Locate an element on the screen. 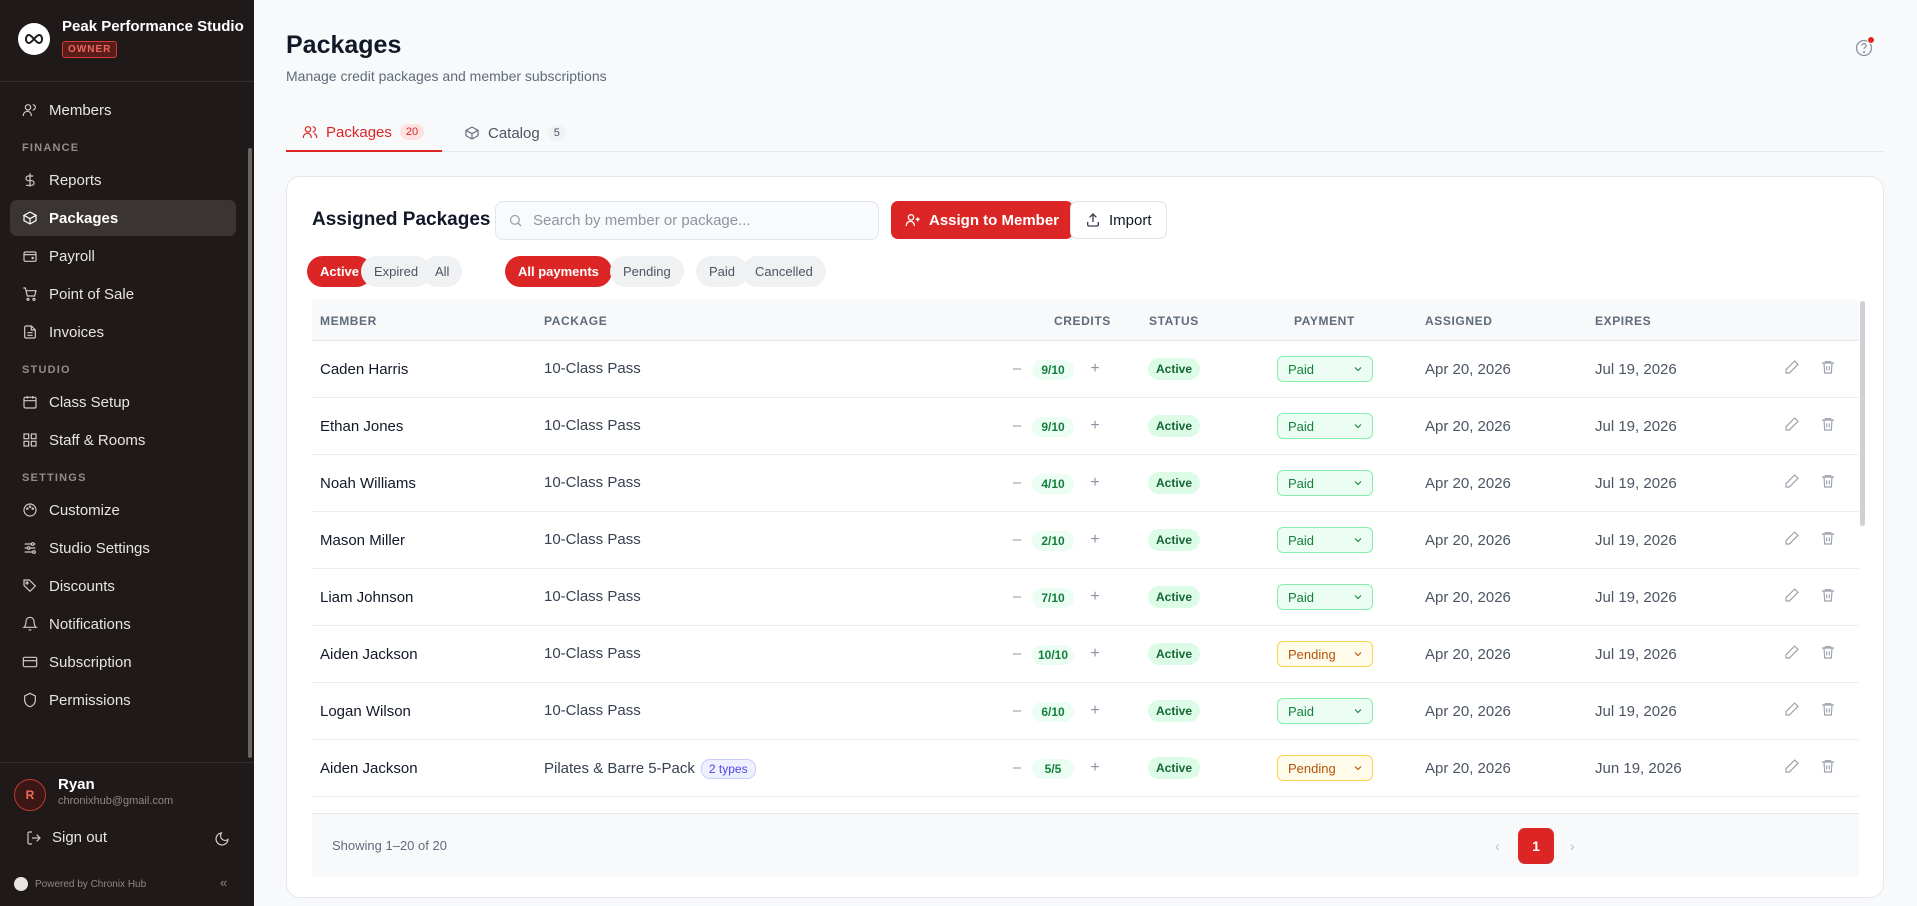 The height and width of the screenshot is (906, 1917). page-1-button: 1 is located at coordinates (1536, 846).